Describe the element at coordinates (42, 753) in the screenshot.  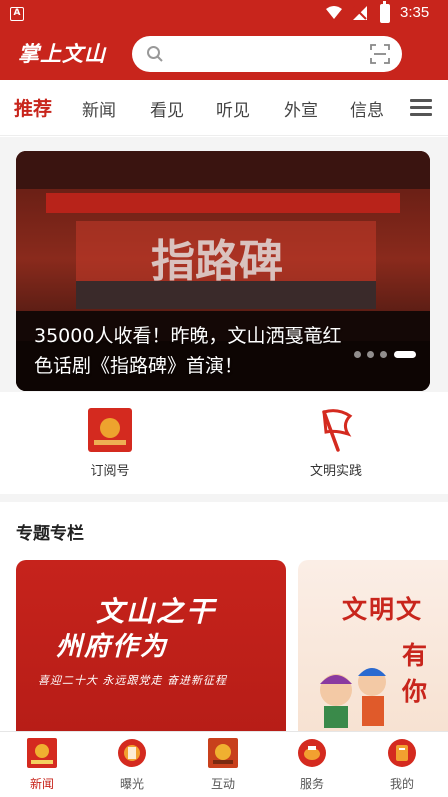
I see `news-icon` at that location.